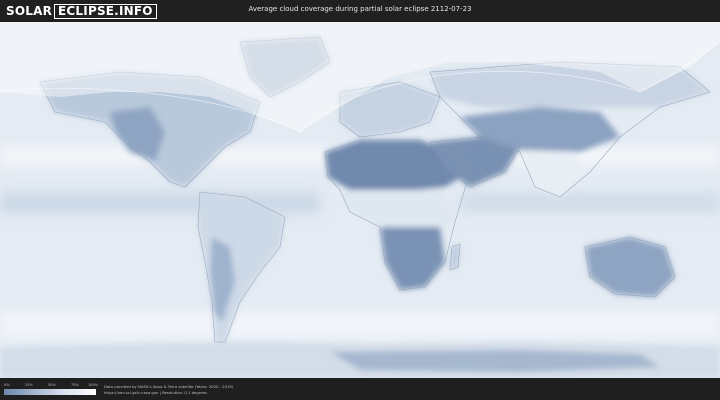  What do you see at coordinates (7, 385) in the screenshot?
I see `legend-tick: 0%` at bounding box center [7, 385].